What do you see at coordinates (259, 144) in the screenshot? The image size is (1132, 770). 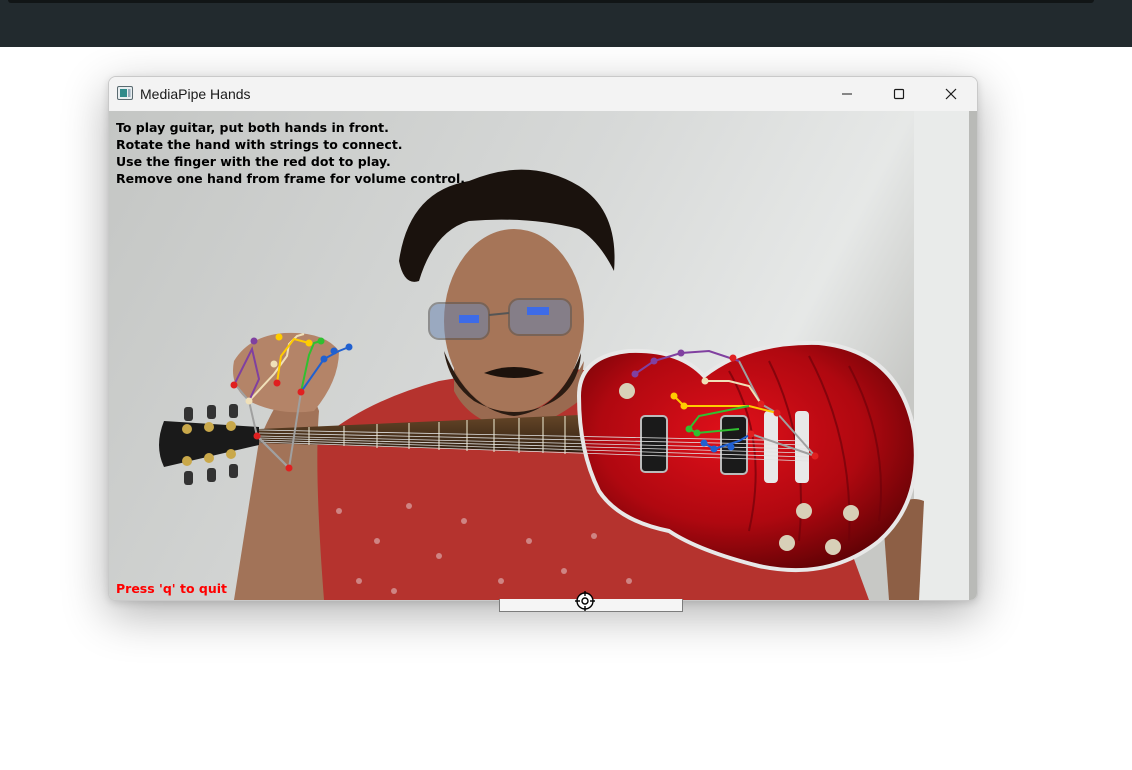 I see `instruction-line: Rotate the hand with strings to connect.` at bounding box center [259, 144].